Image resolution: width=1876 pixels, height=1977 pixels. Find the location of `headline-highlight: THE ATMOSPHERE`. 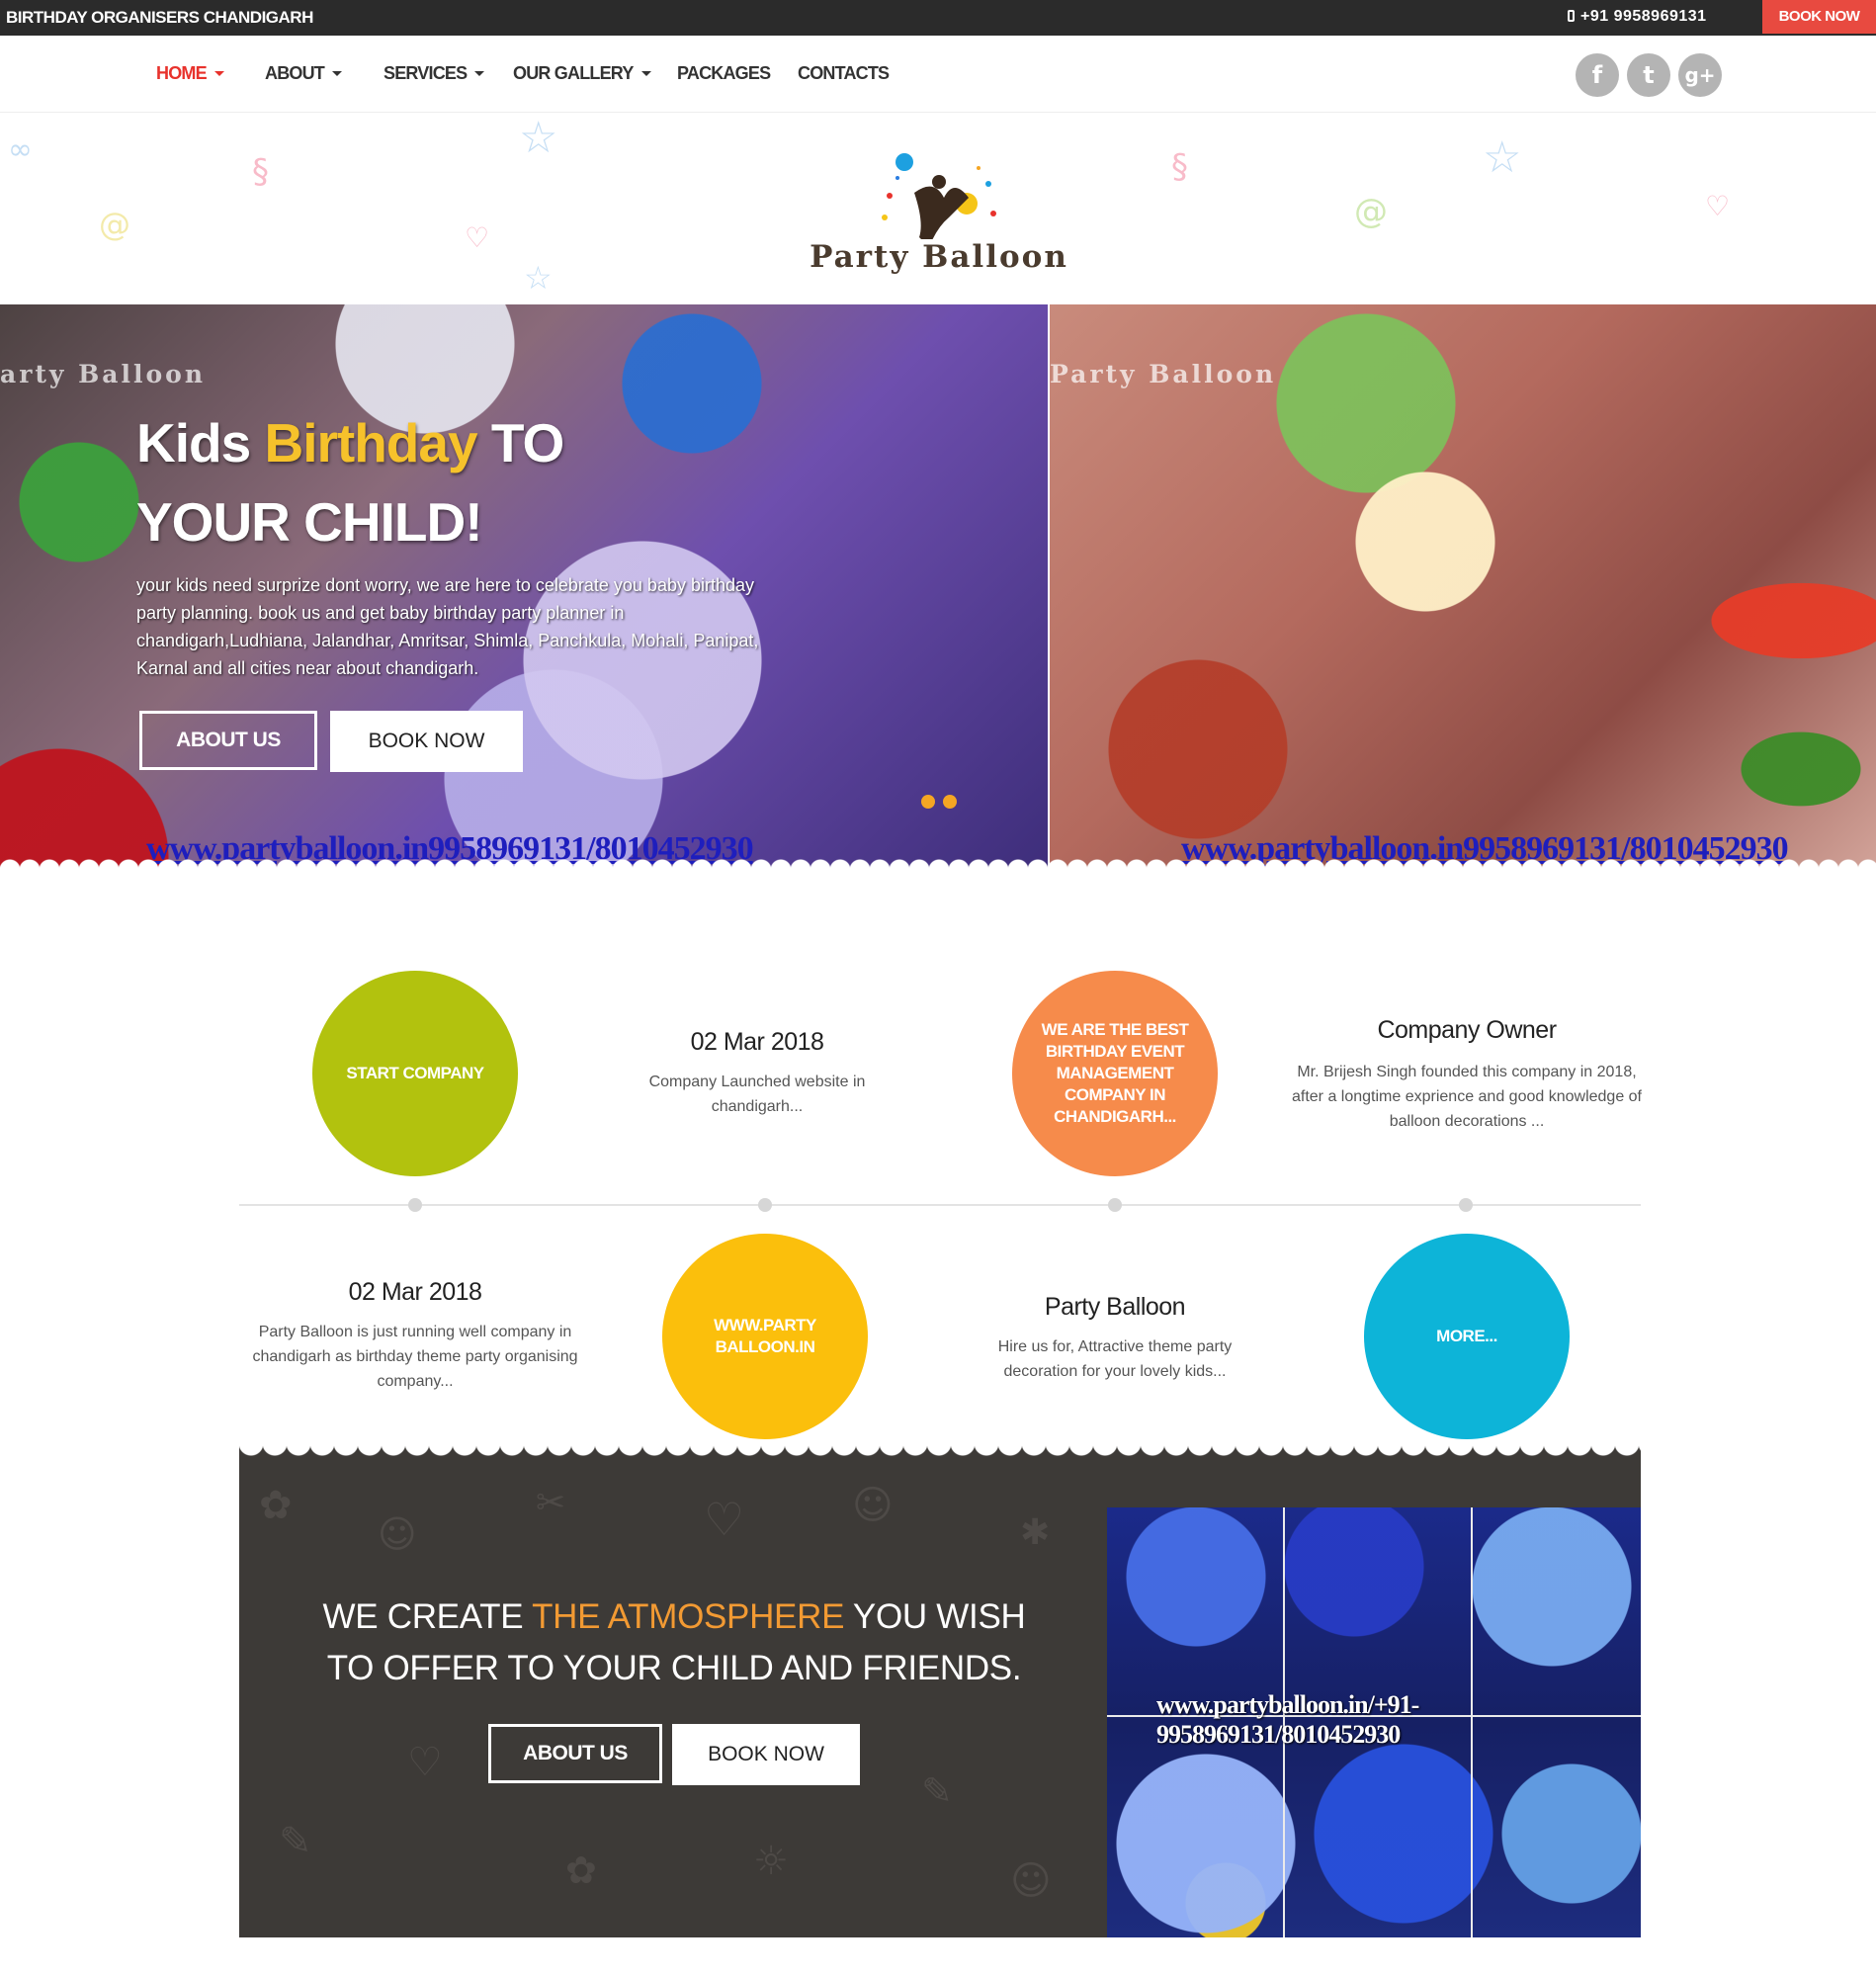

headline-highlight: THE ATMOSPHERE is located at coordinates (688, 1617).